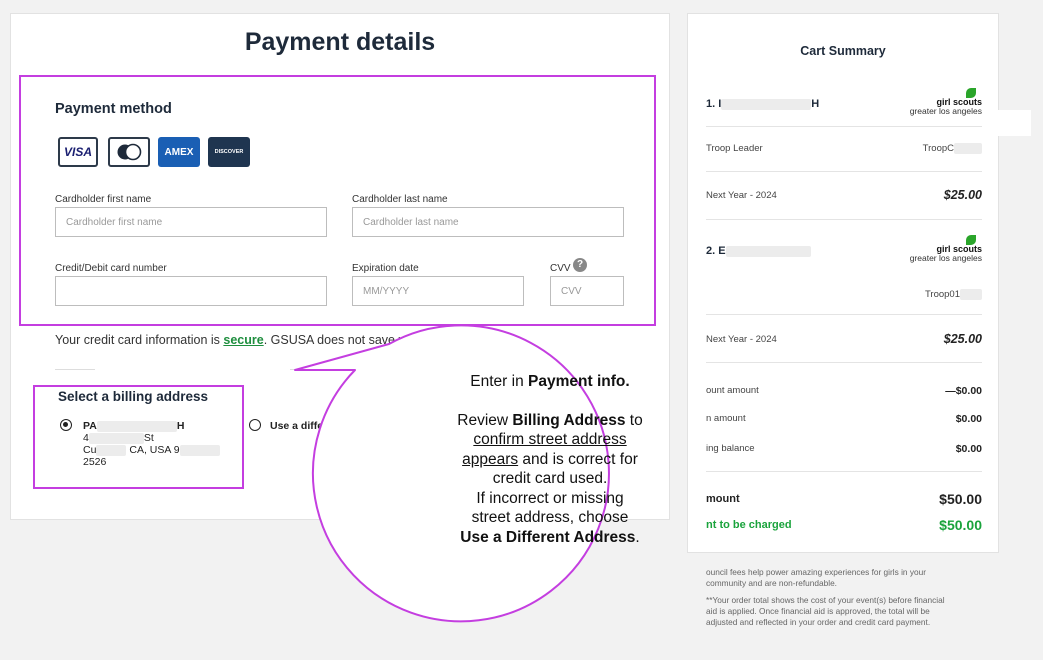  I want to click on callout-line5: credit card used., so click(550, 478).